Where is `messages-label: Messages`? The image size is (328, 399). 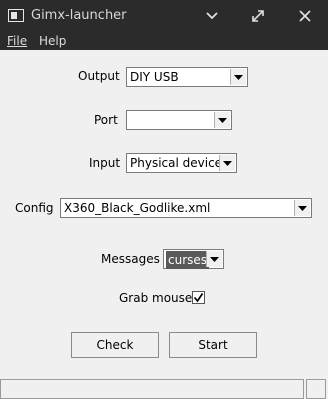 messages-label: Messages is located at coordinates (130, 259).